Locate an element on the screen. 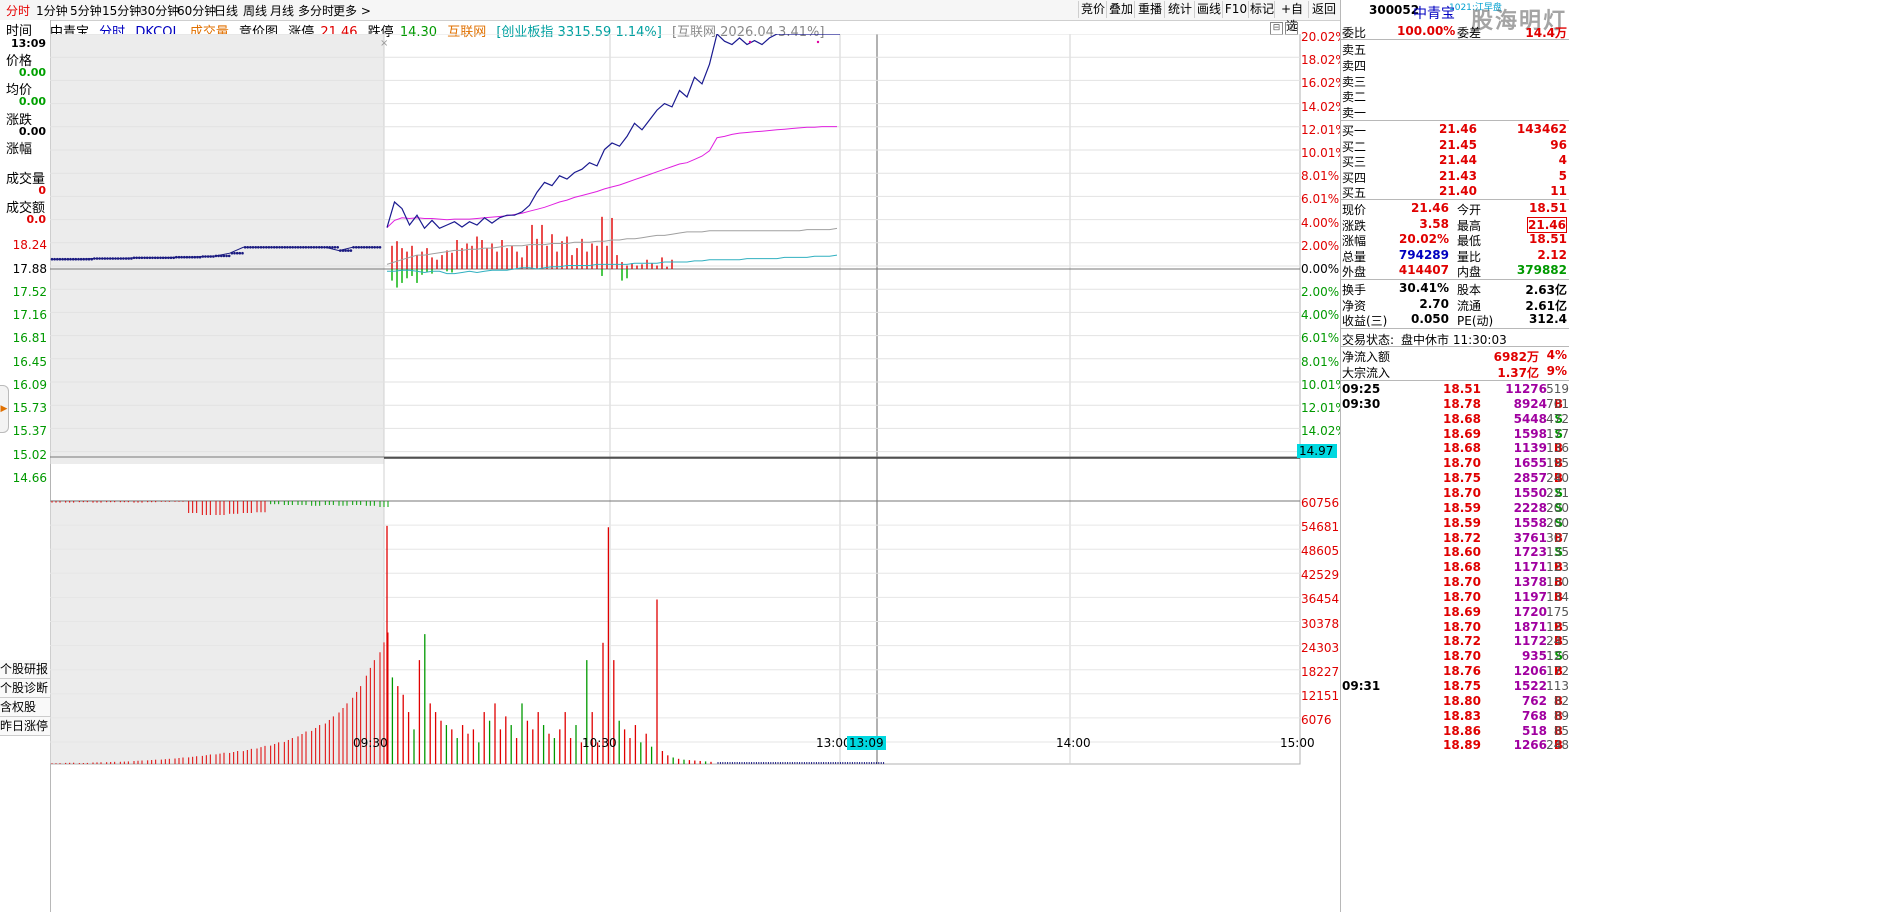 The width and height of the screenshot is (1901, 912). period-tab-4: 30分钟 is located at coordinates (159, 10).